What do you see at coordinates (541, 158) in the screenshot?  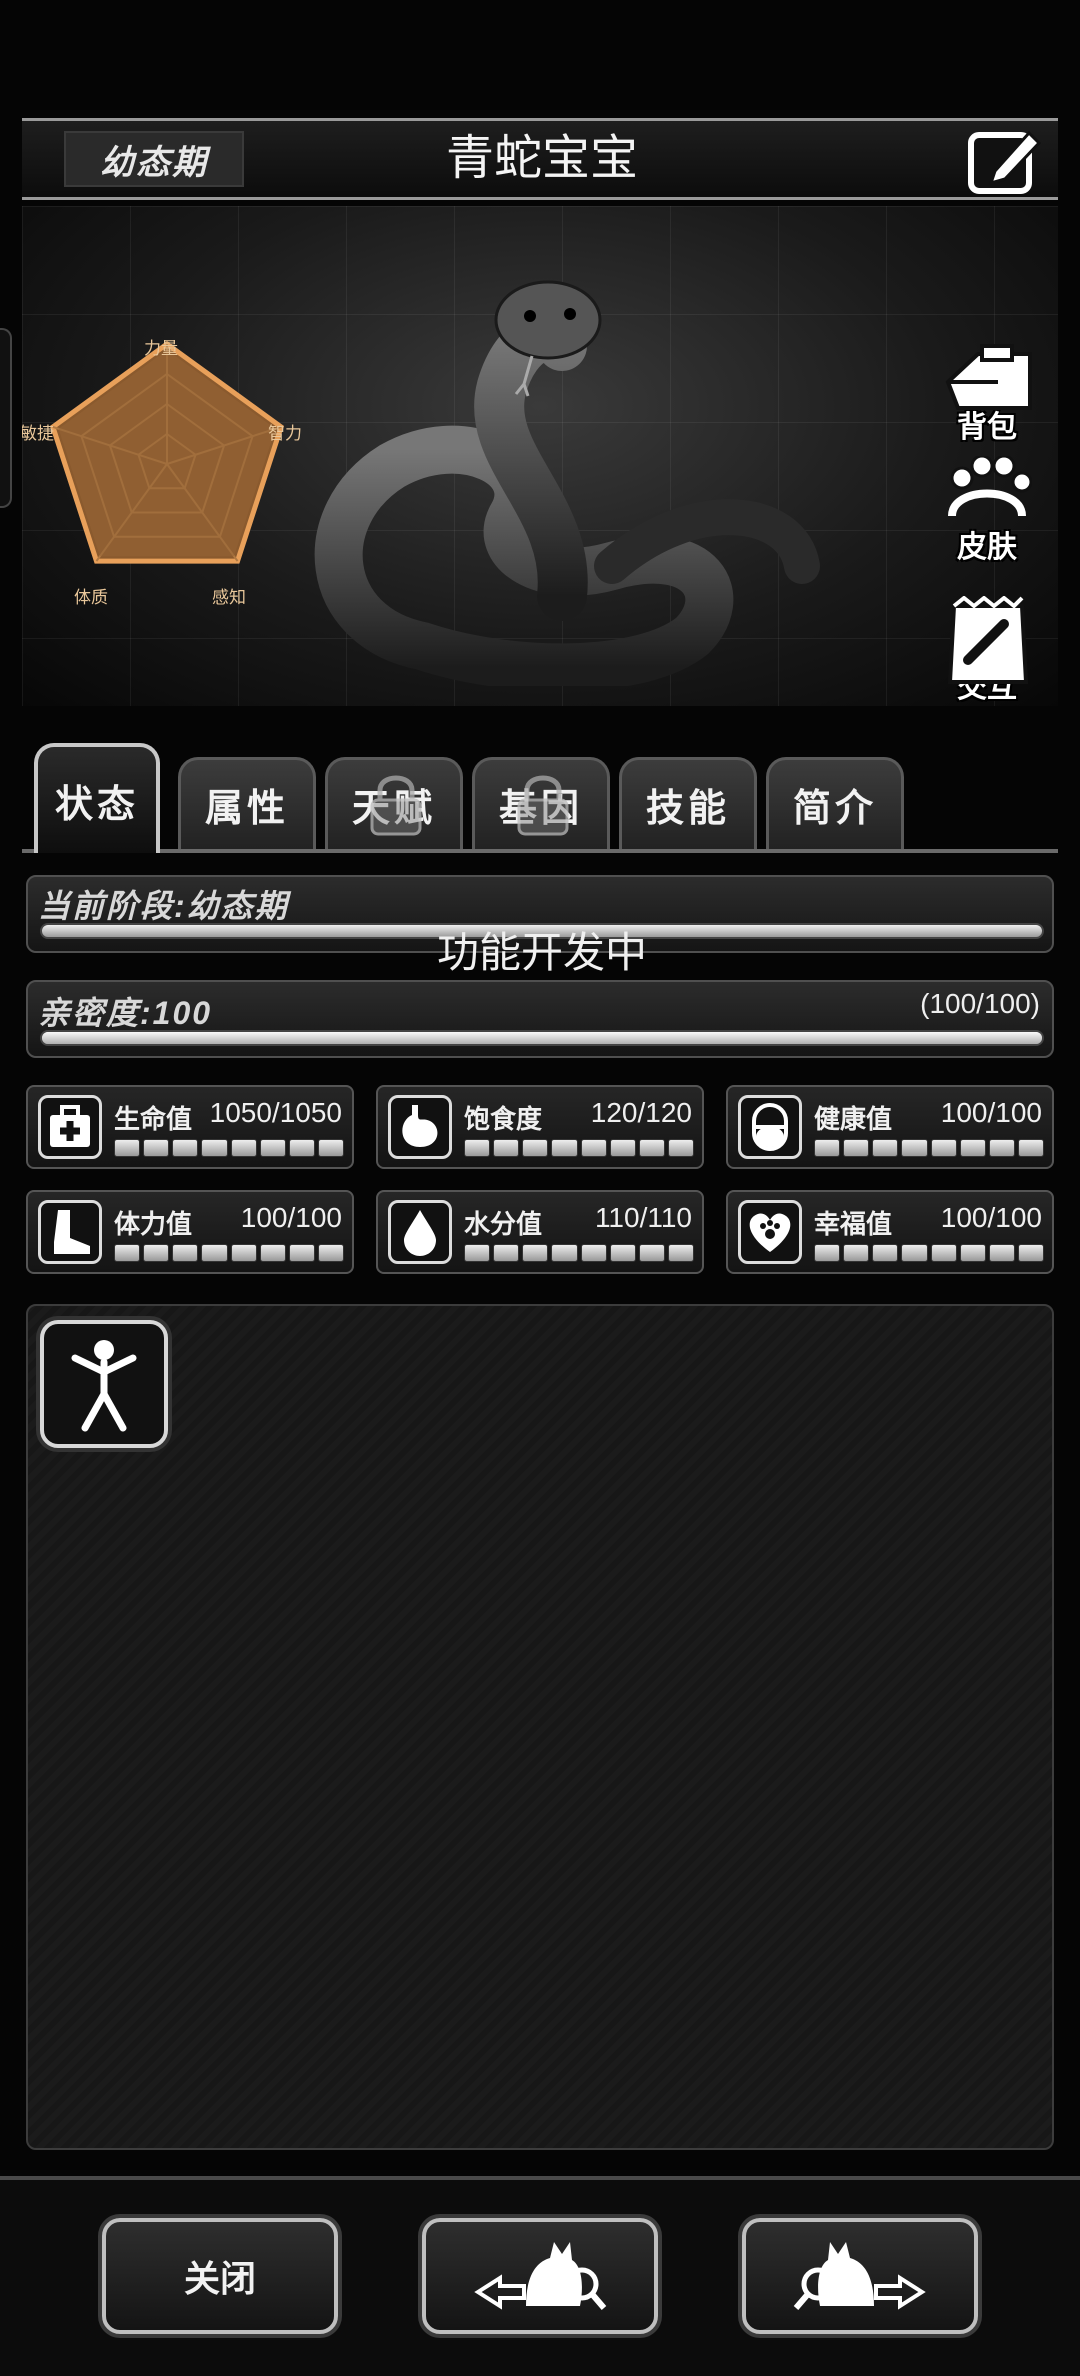 I see `pet-name: 青蛇宝宝` at bounding box center [541, 158].